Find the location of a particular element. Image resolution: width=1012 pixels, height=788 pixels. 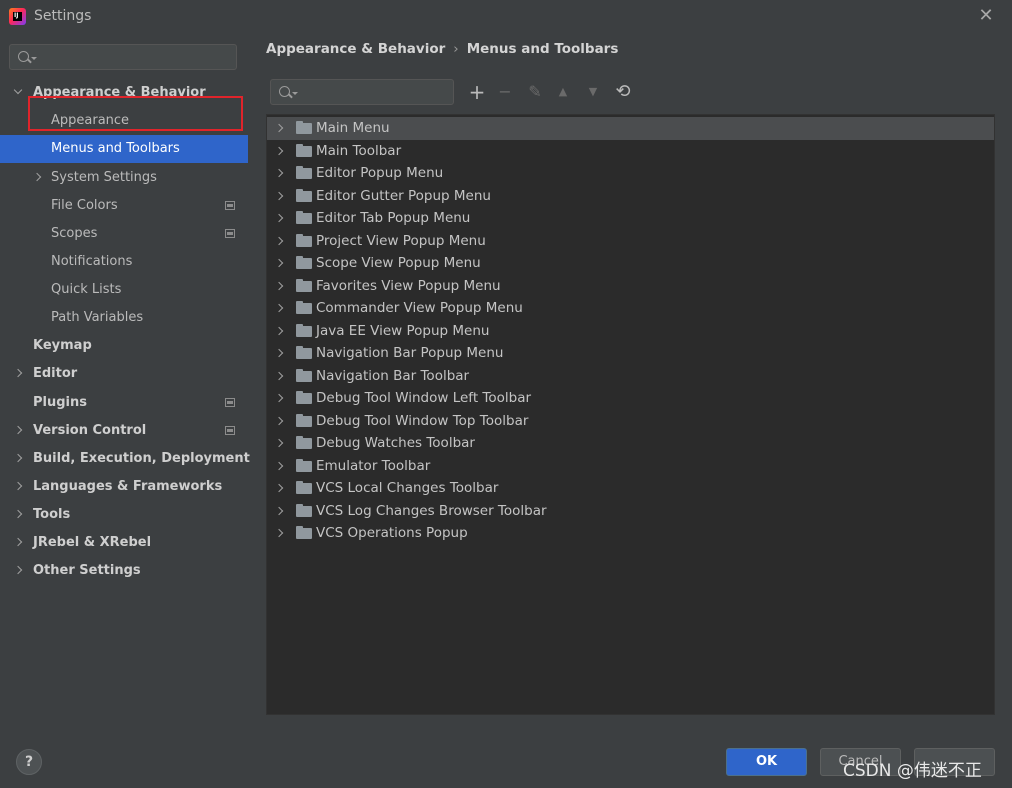

menu-tree-row-label: Navigation Bar Toolbar is located at coordinates (393, 375).